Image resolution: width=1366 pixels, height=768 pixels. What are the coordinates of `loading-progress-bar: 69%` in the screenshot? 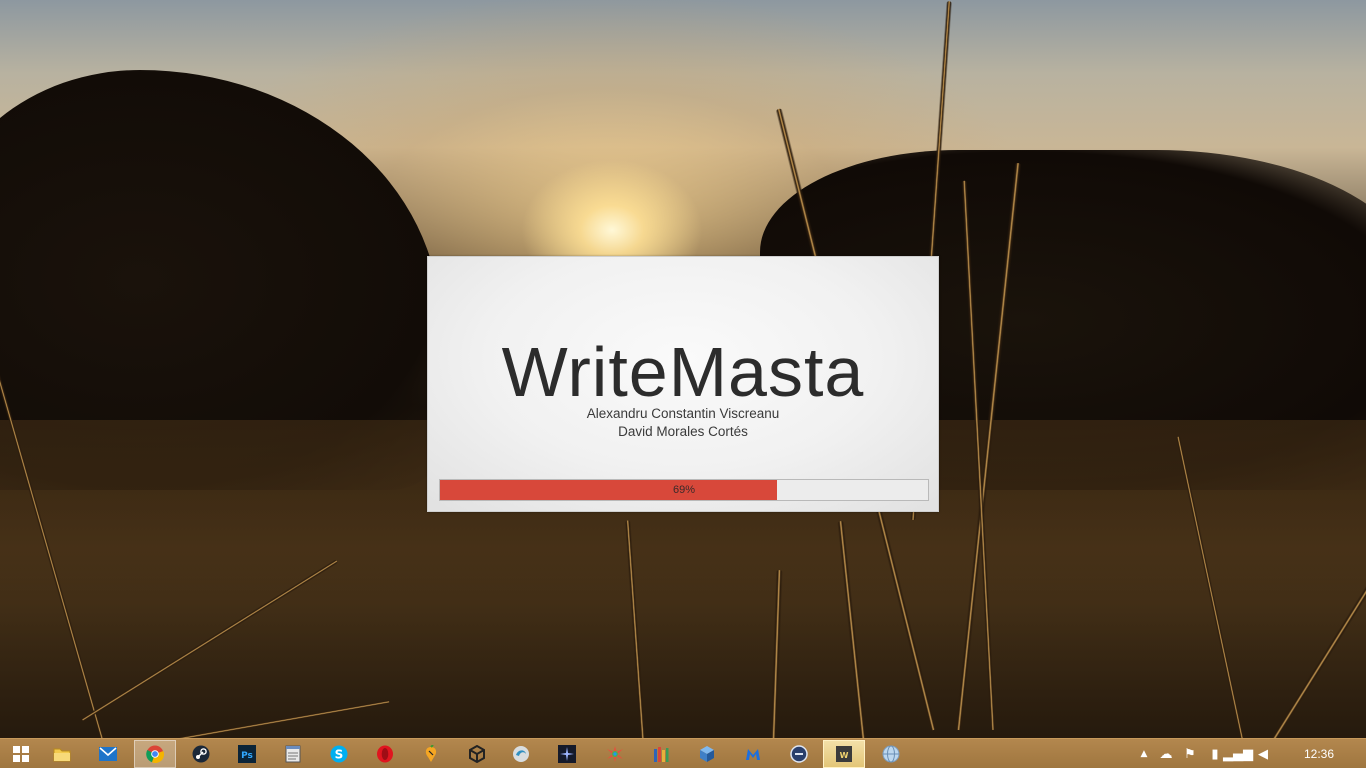 It's located at (684, 490).